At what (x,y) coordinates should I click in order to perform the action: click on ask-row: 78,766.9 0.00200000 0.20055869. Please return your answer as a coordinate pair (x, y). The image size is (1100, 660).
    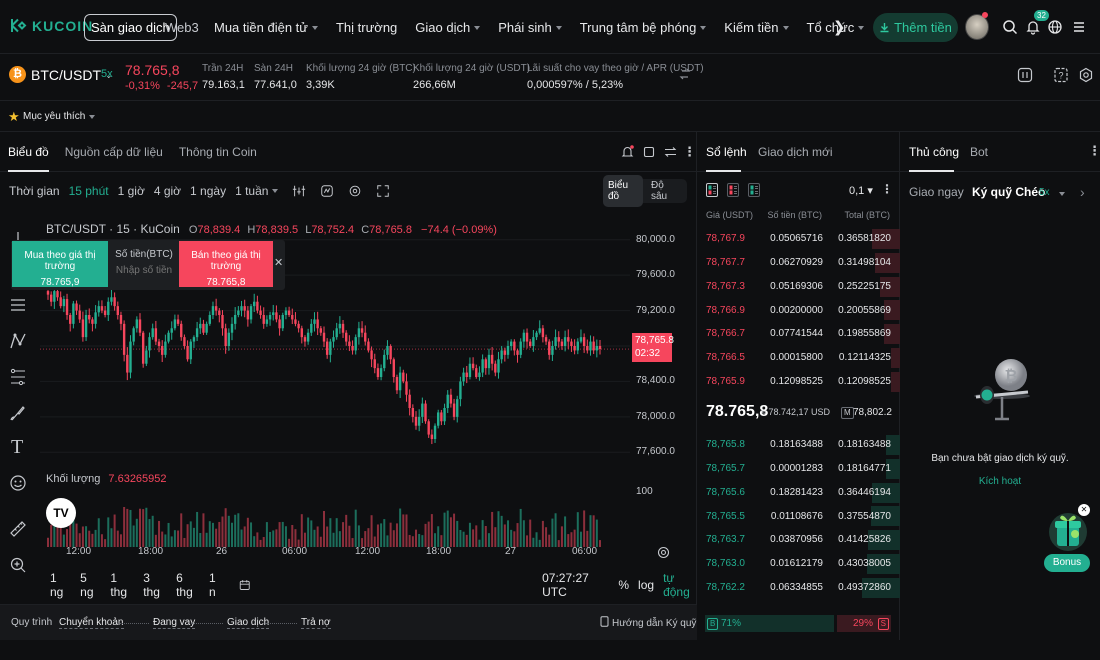
    Looking at the image, I should click on (798, 310).